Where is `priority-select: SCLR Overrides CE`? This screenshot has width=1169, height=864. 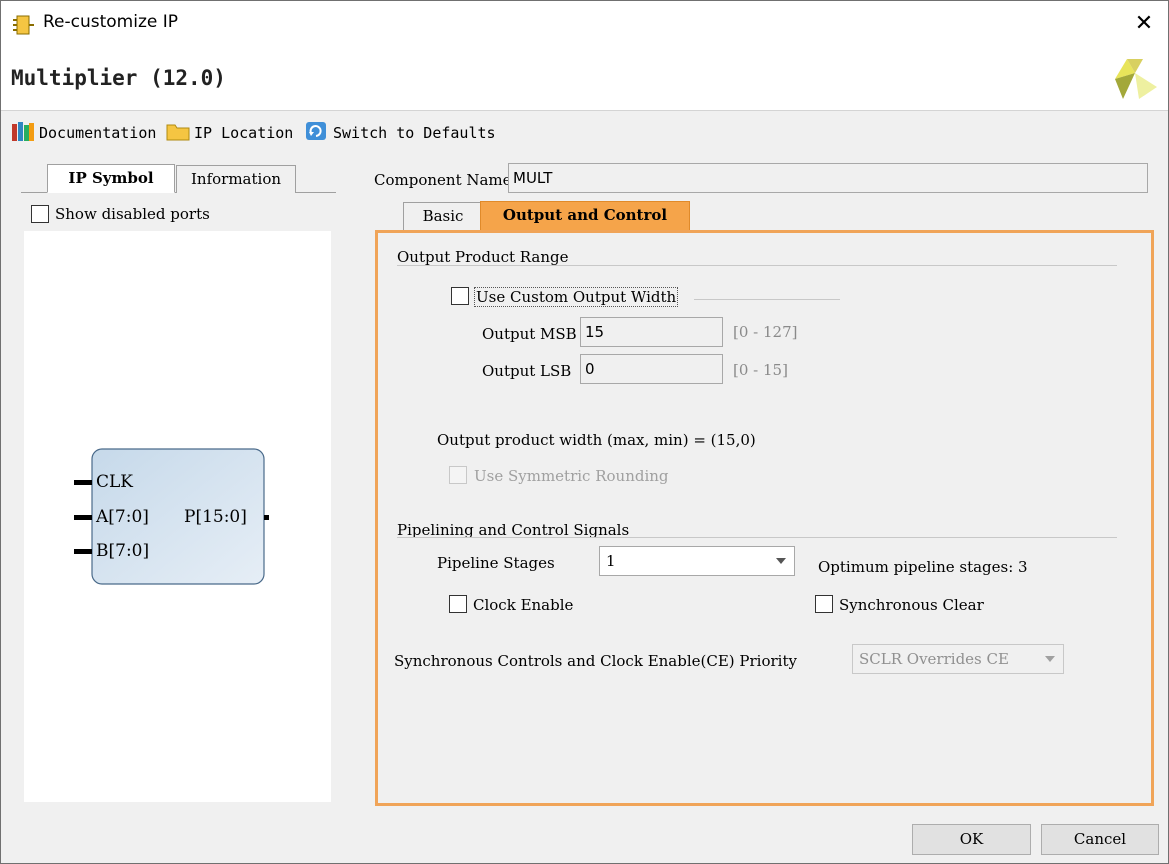
priority-select: SCLR Overrides CE is located at coordinates (958, 659).